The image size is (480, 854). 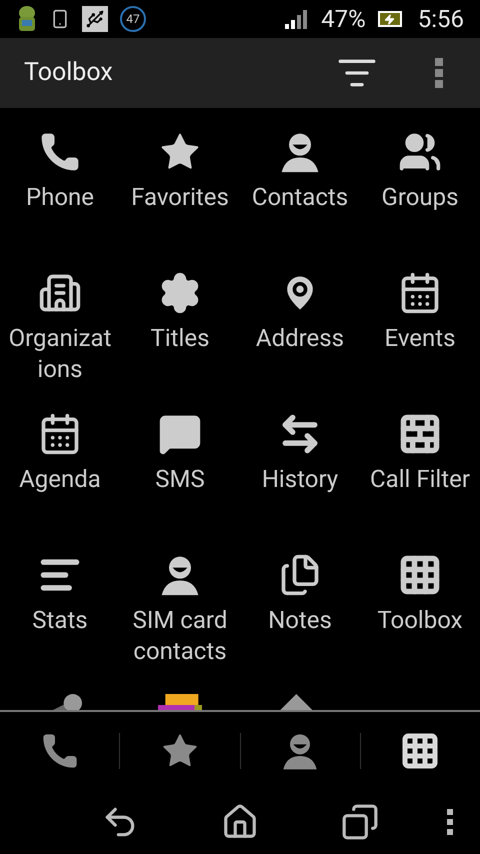 What do you see at coordinates (360, 822) in the screenshot?
I see `recent-apps-icon` at bounding box center [360, 822].